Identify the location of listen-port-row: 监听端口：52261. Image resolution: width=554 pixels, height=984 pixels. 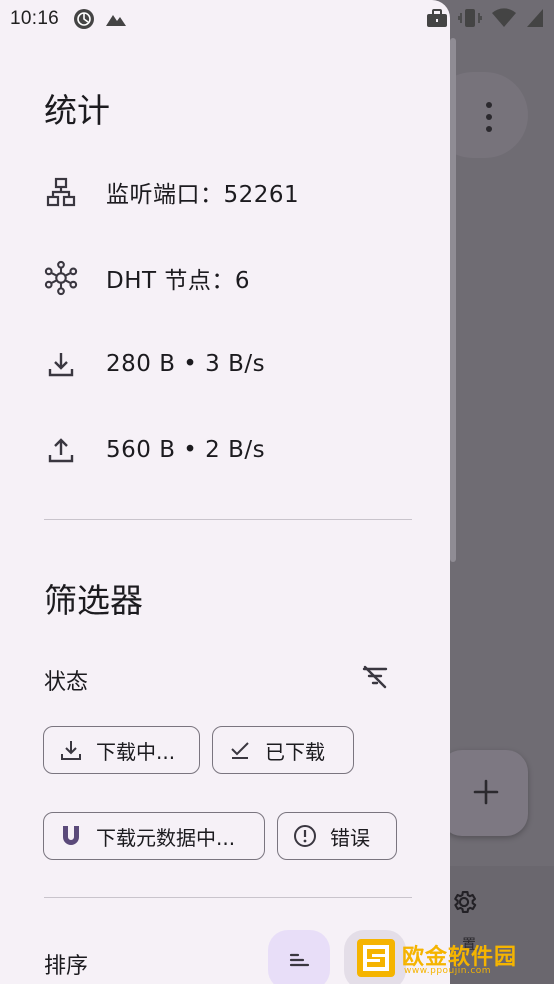
(171, 192).